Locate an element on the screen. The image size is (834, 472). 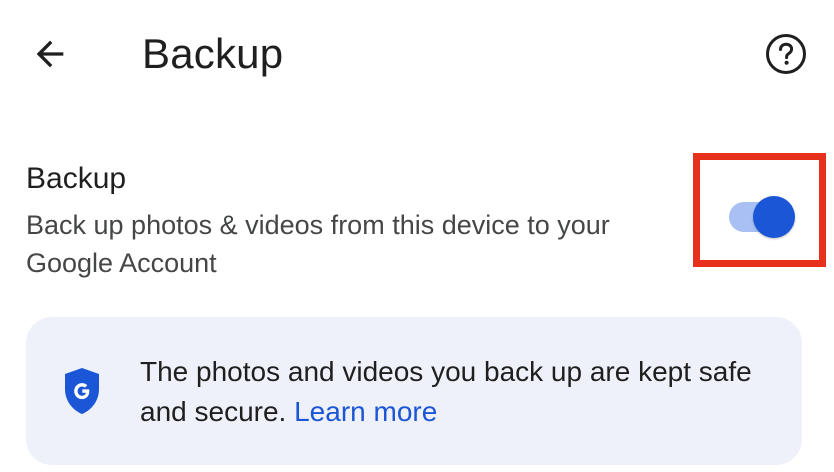
backup-toggle is located at coordinates (763, 217).